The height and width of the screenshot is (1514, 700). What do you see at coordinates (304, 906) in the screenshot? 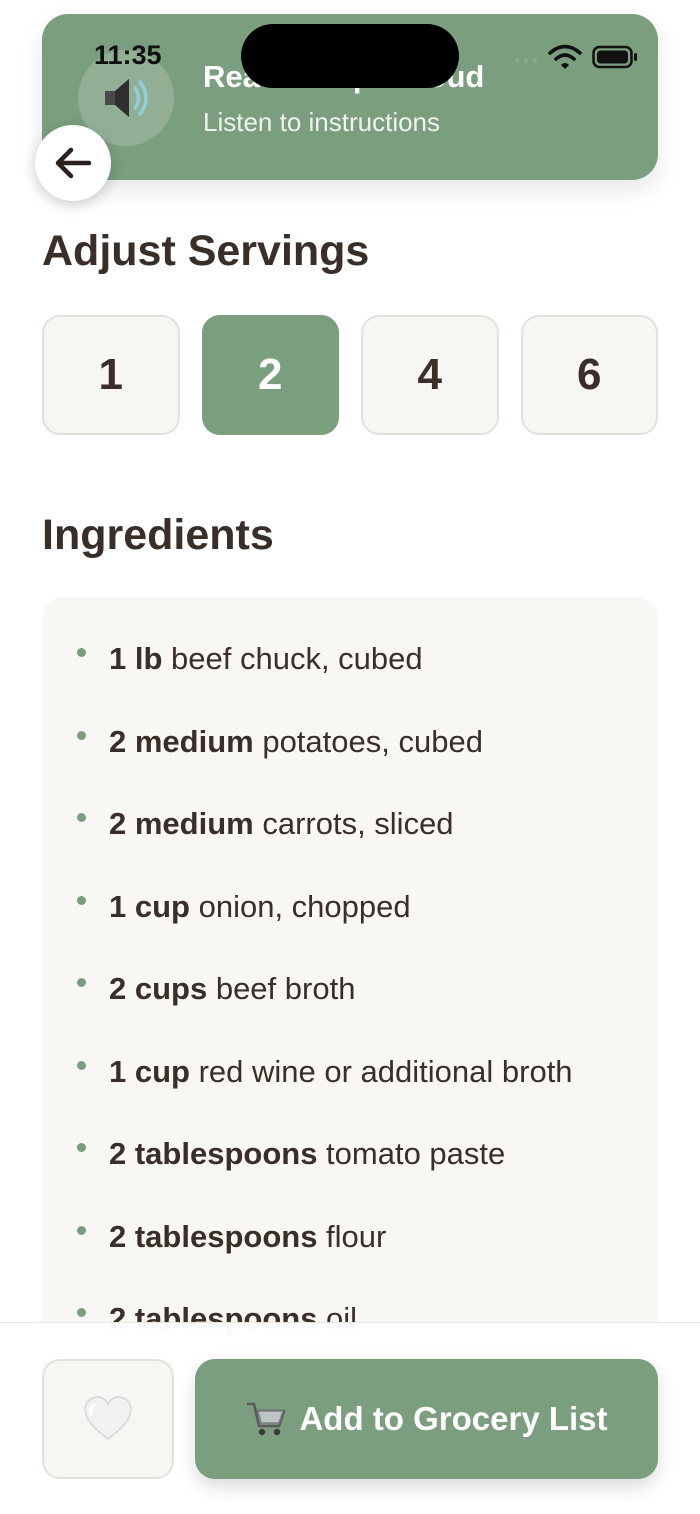
I see `ingredient-name: onion, chopped` at bounding box center [304, 906].